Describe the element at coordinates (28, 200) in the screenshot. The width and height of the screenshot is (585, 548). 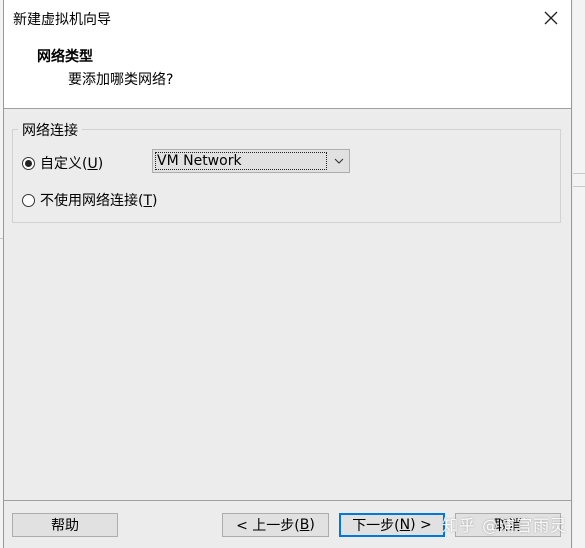
I see `radio-button-unchecked` at that location.